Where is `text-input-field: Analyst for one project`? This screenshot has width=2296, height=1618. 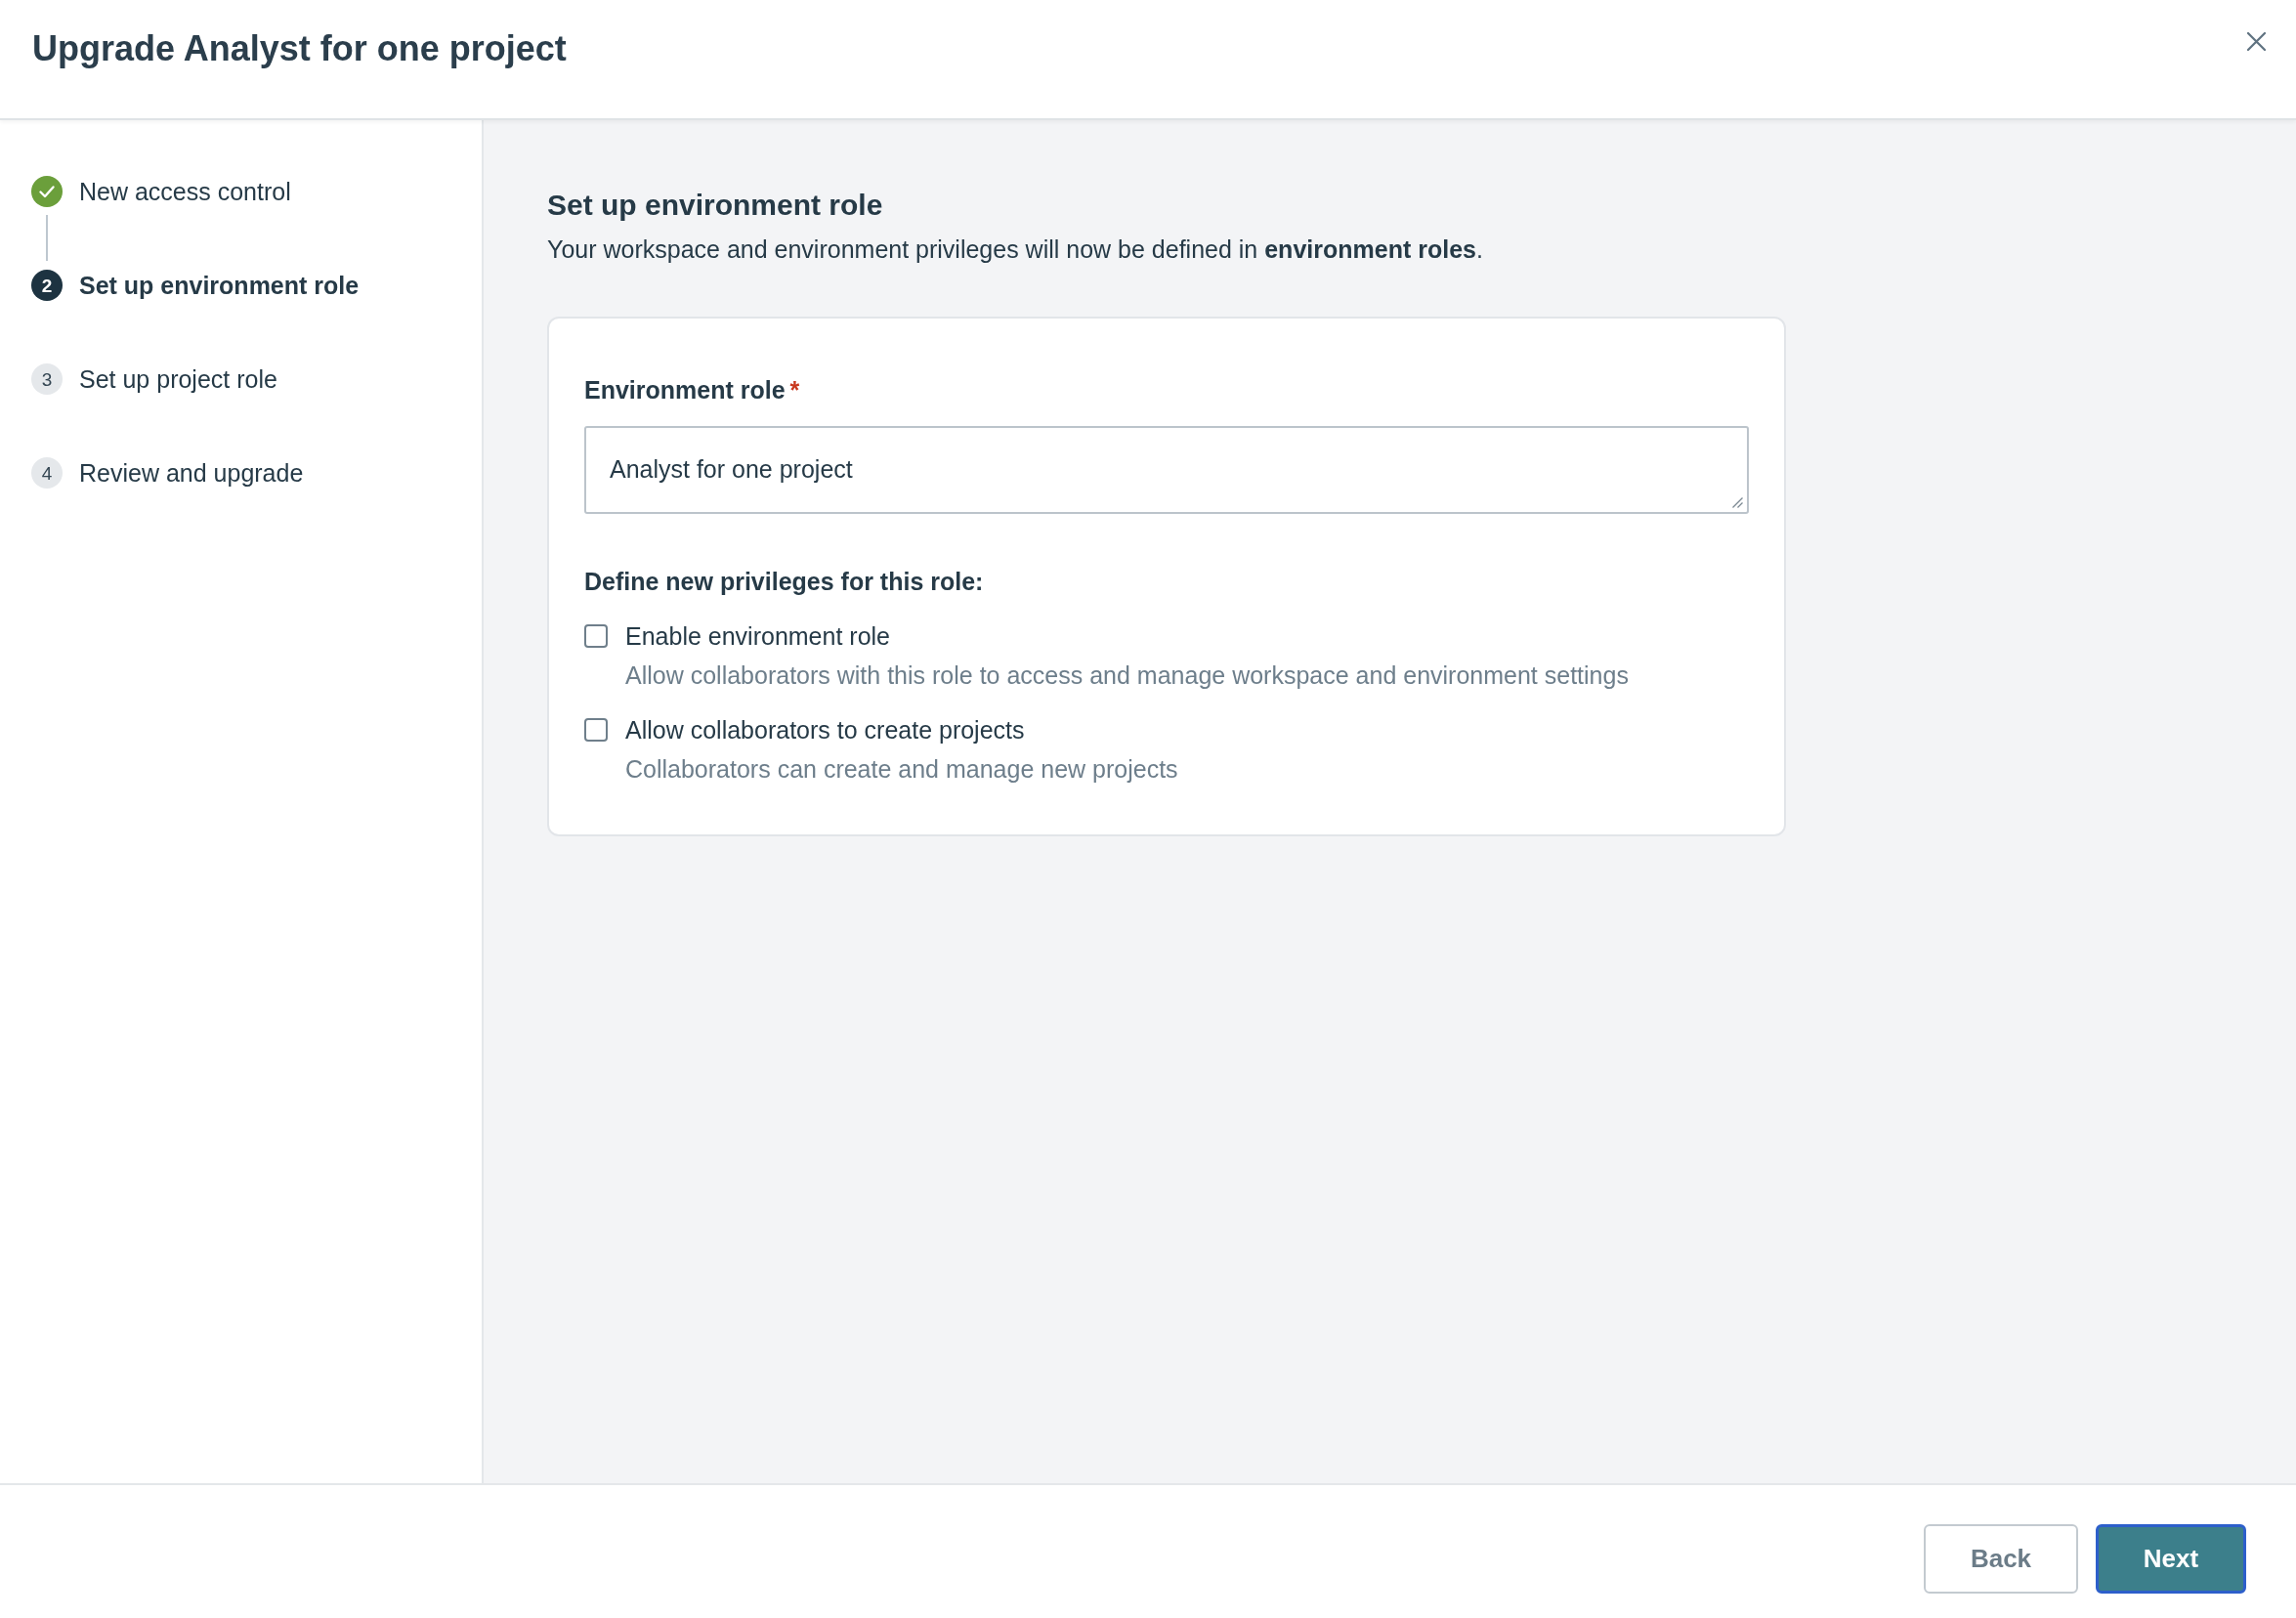 text-input-field: Analyst for one project is located at coordinates (1167, 470).